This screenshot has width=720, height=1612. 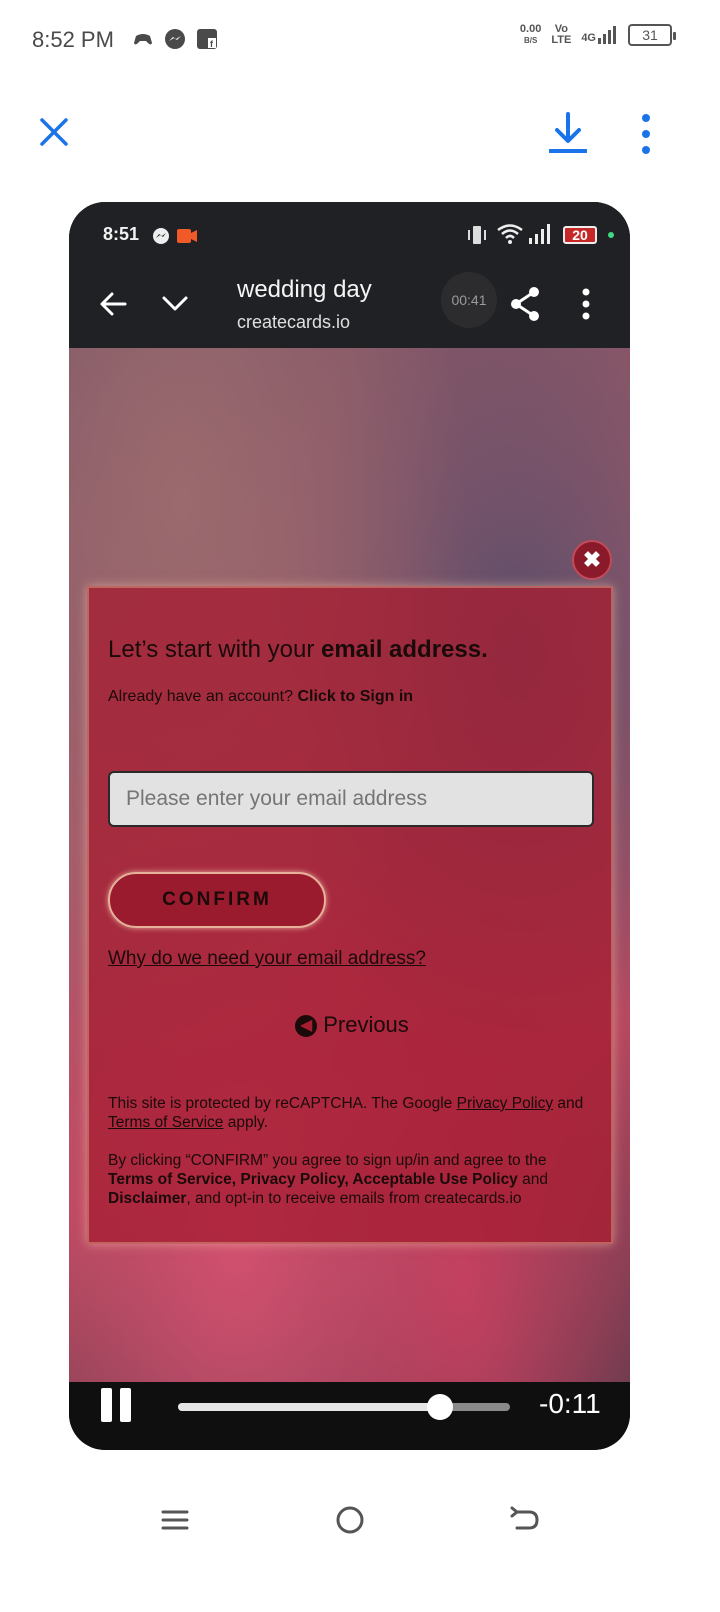 I want to click on legal2-and: and, so click(x=532, y=1179).